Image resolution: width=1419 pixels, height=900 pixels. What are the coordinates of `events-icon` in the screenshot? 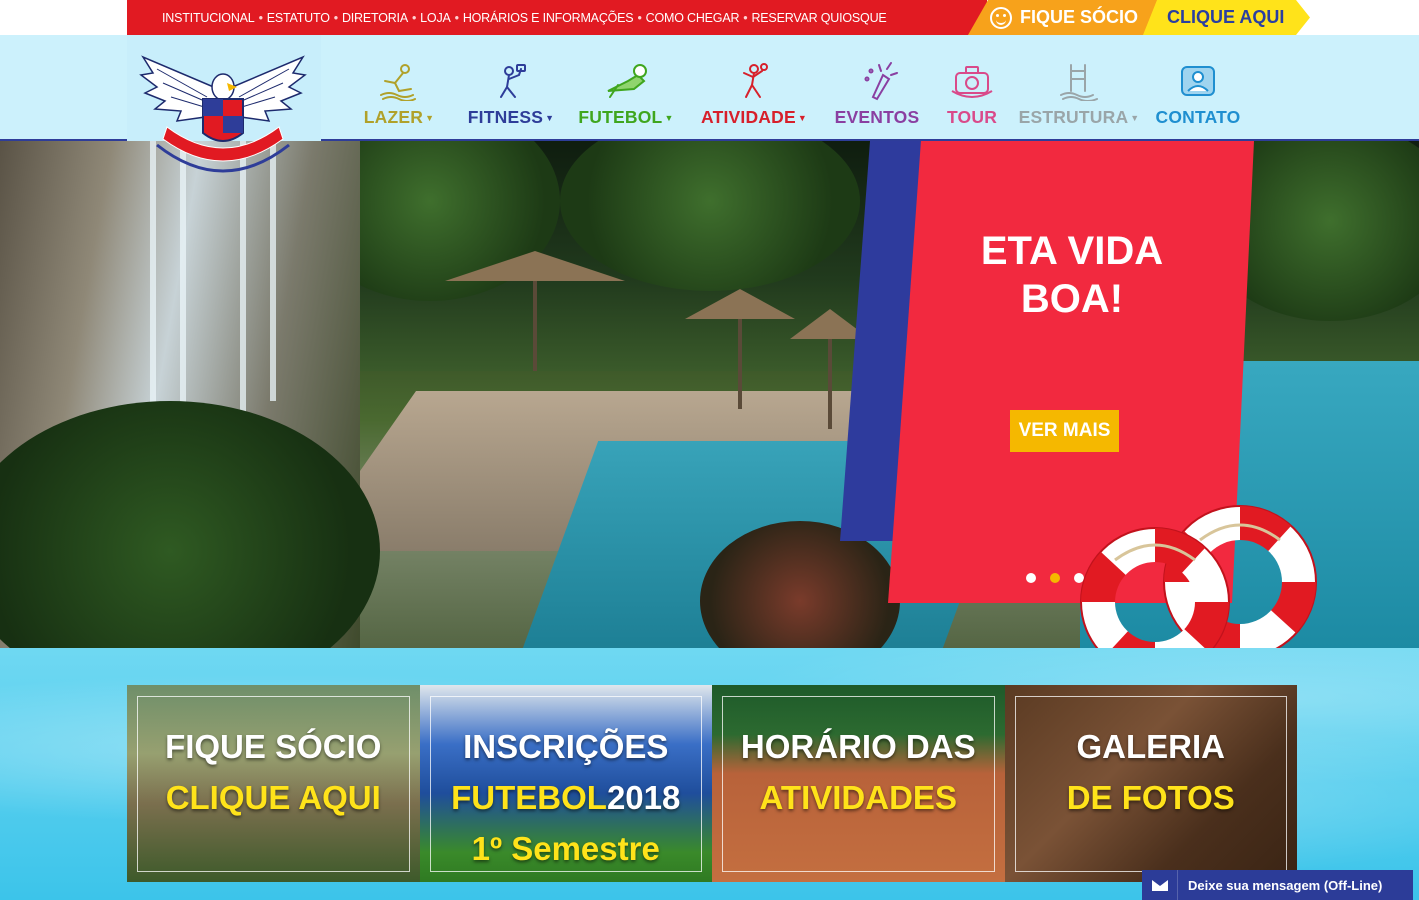 It's located at (881, 81).